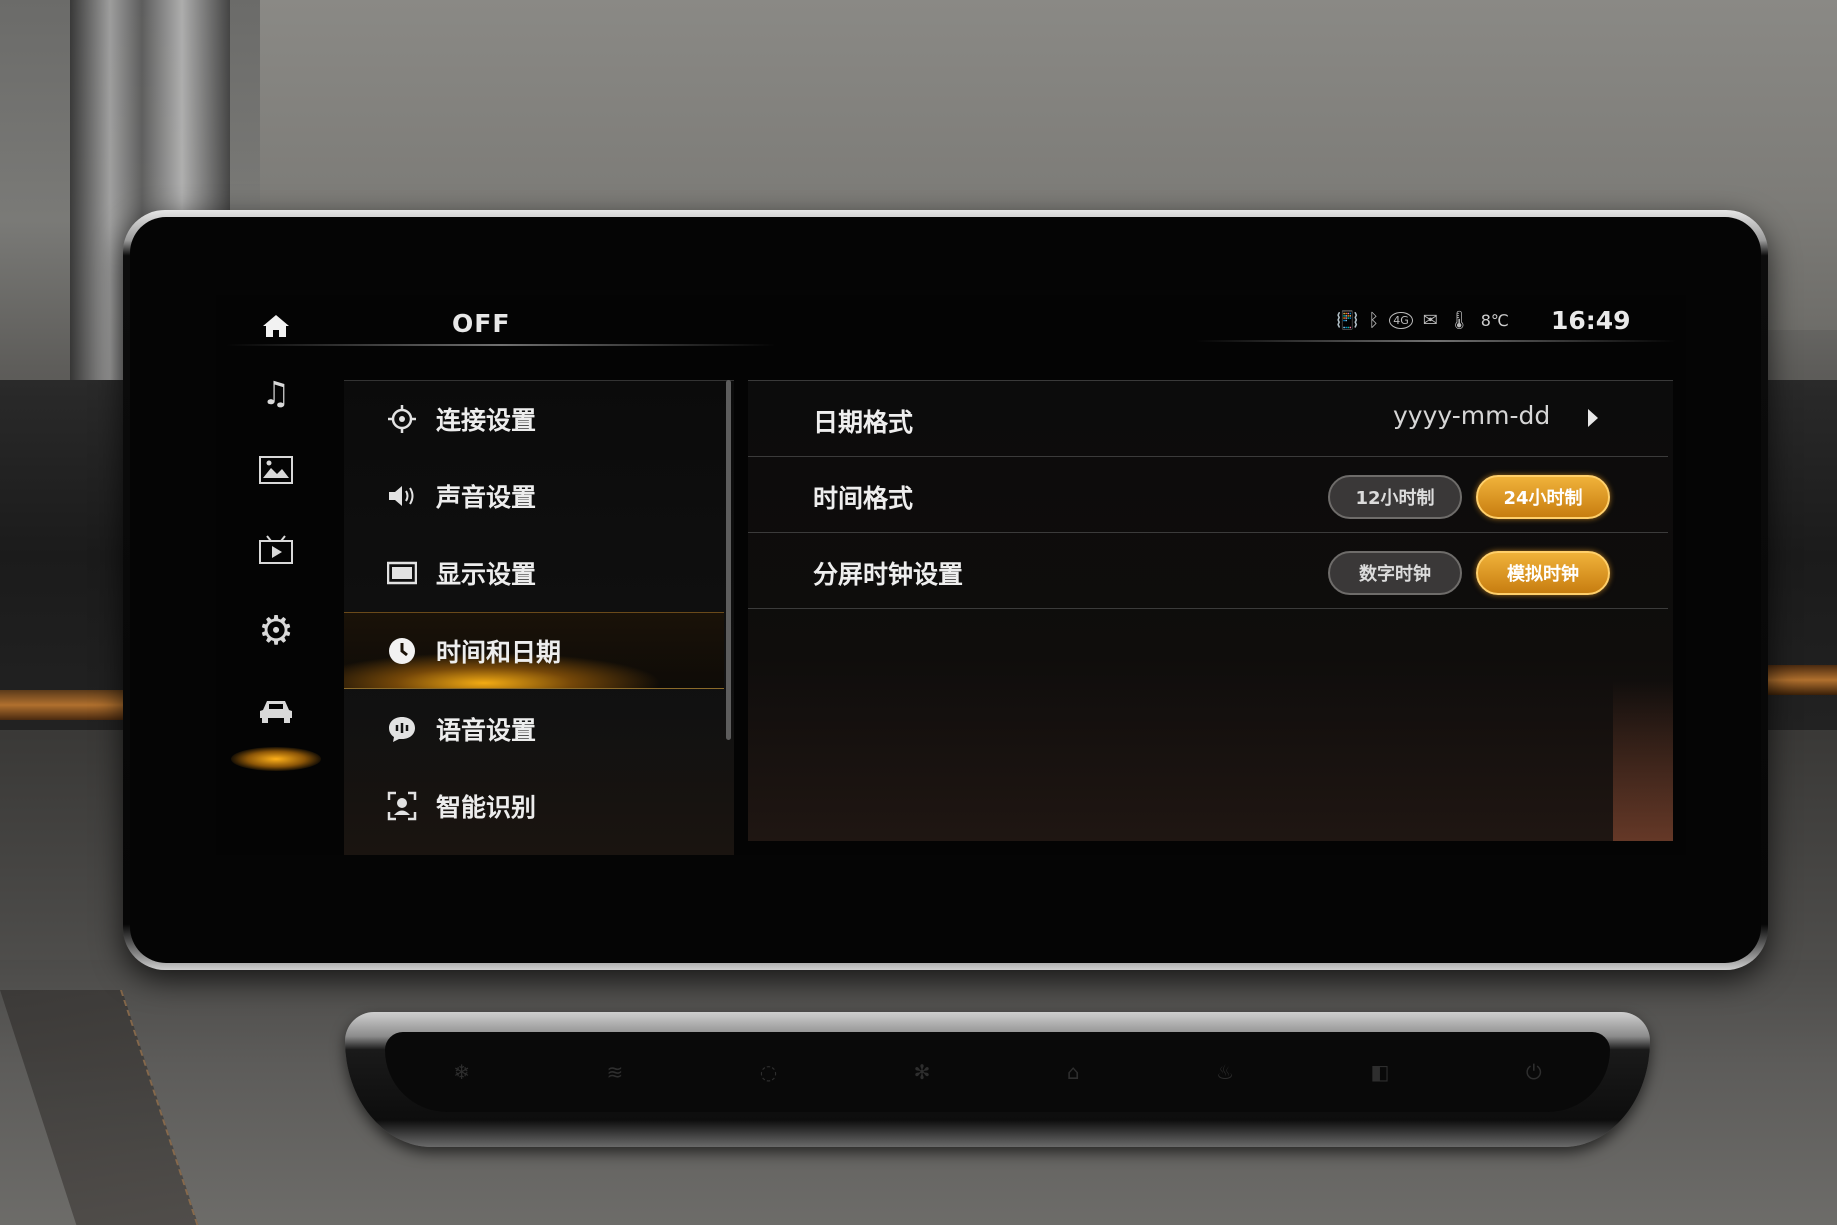 The height and width of the screenshot is (1225, 1837). I want to click on menu-item-voice: 语音设置, so click(534, 728).